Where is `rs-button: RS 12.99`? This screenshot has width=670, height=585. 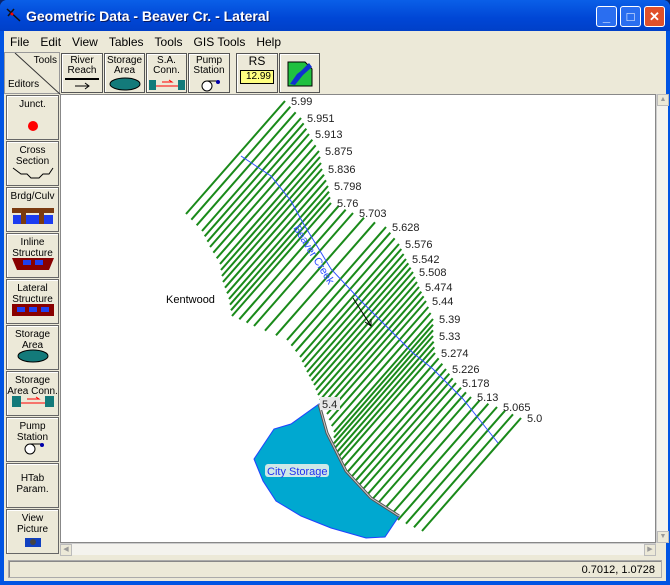 rs-button: RS 12.99 is located at coordinates (257, 73).